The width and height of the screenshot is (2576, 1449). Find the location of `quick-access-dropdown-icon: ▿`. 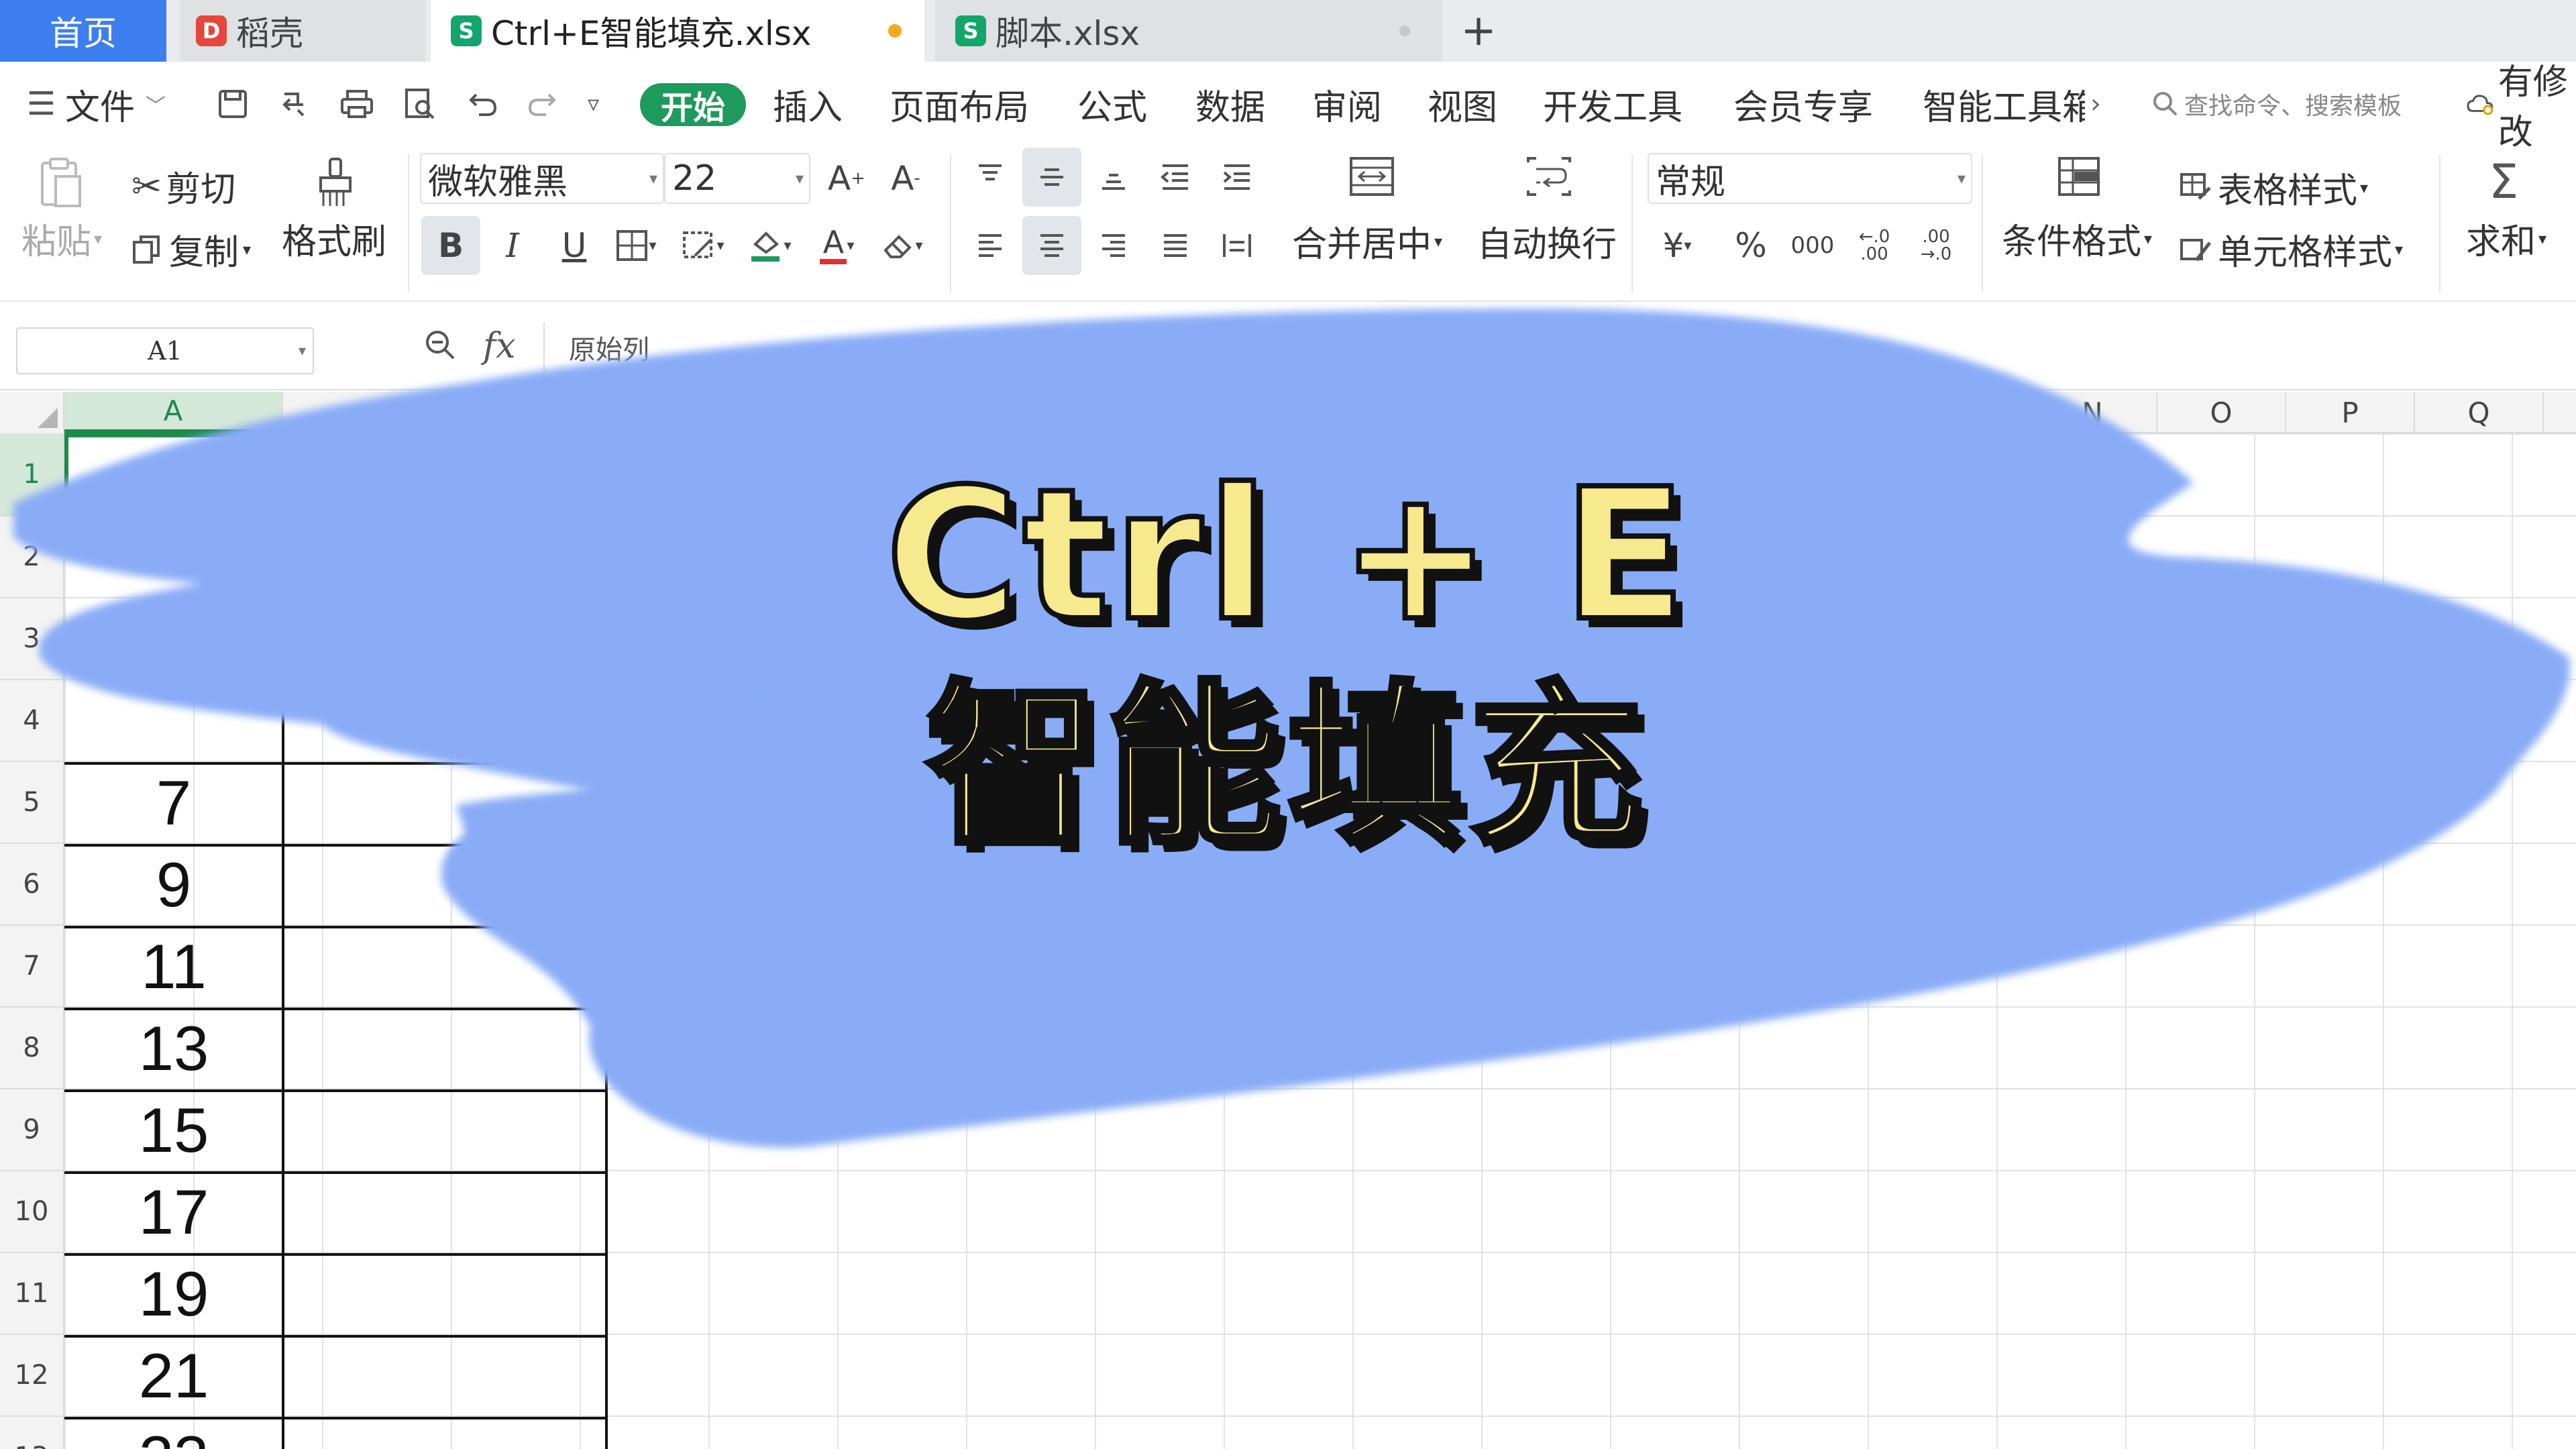

quick-access-dropdown-icon: ▿ is located at coordinates (593, 104).